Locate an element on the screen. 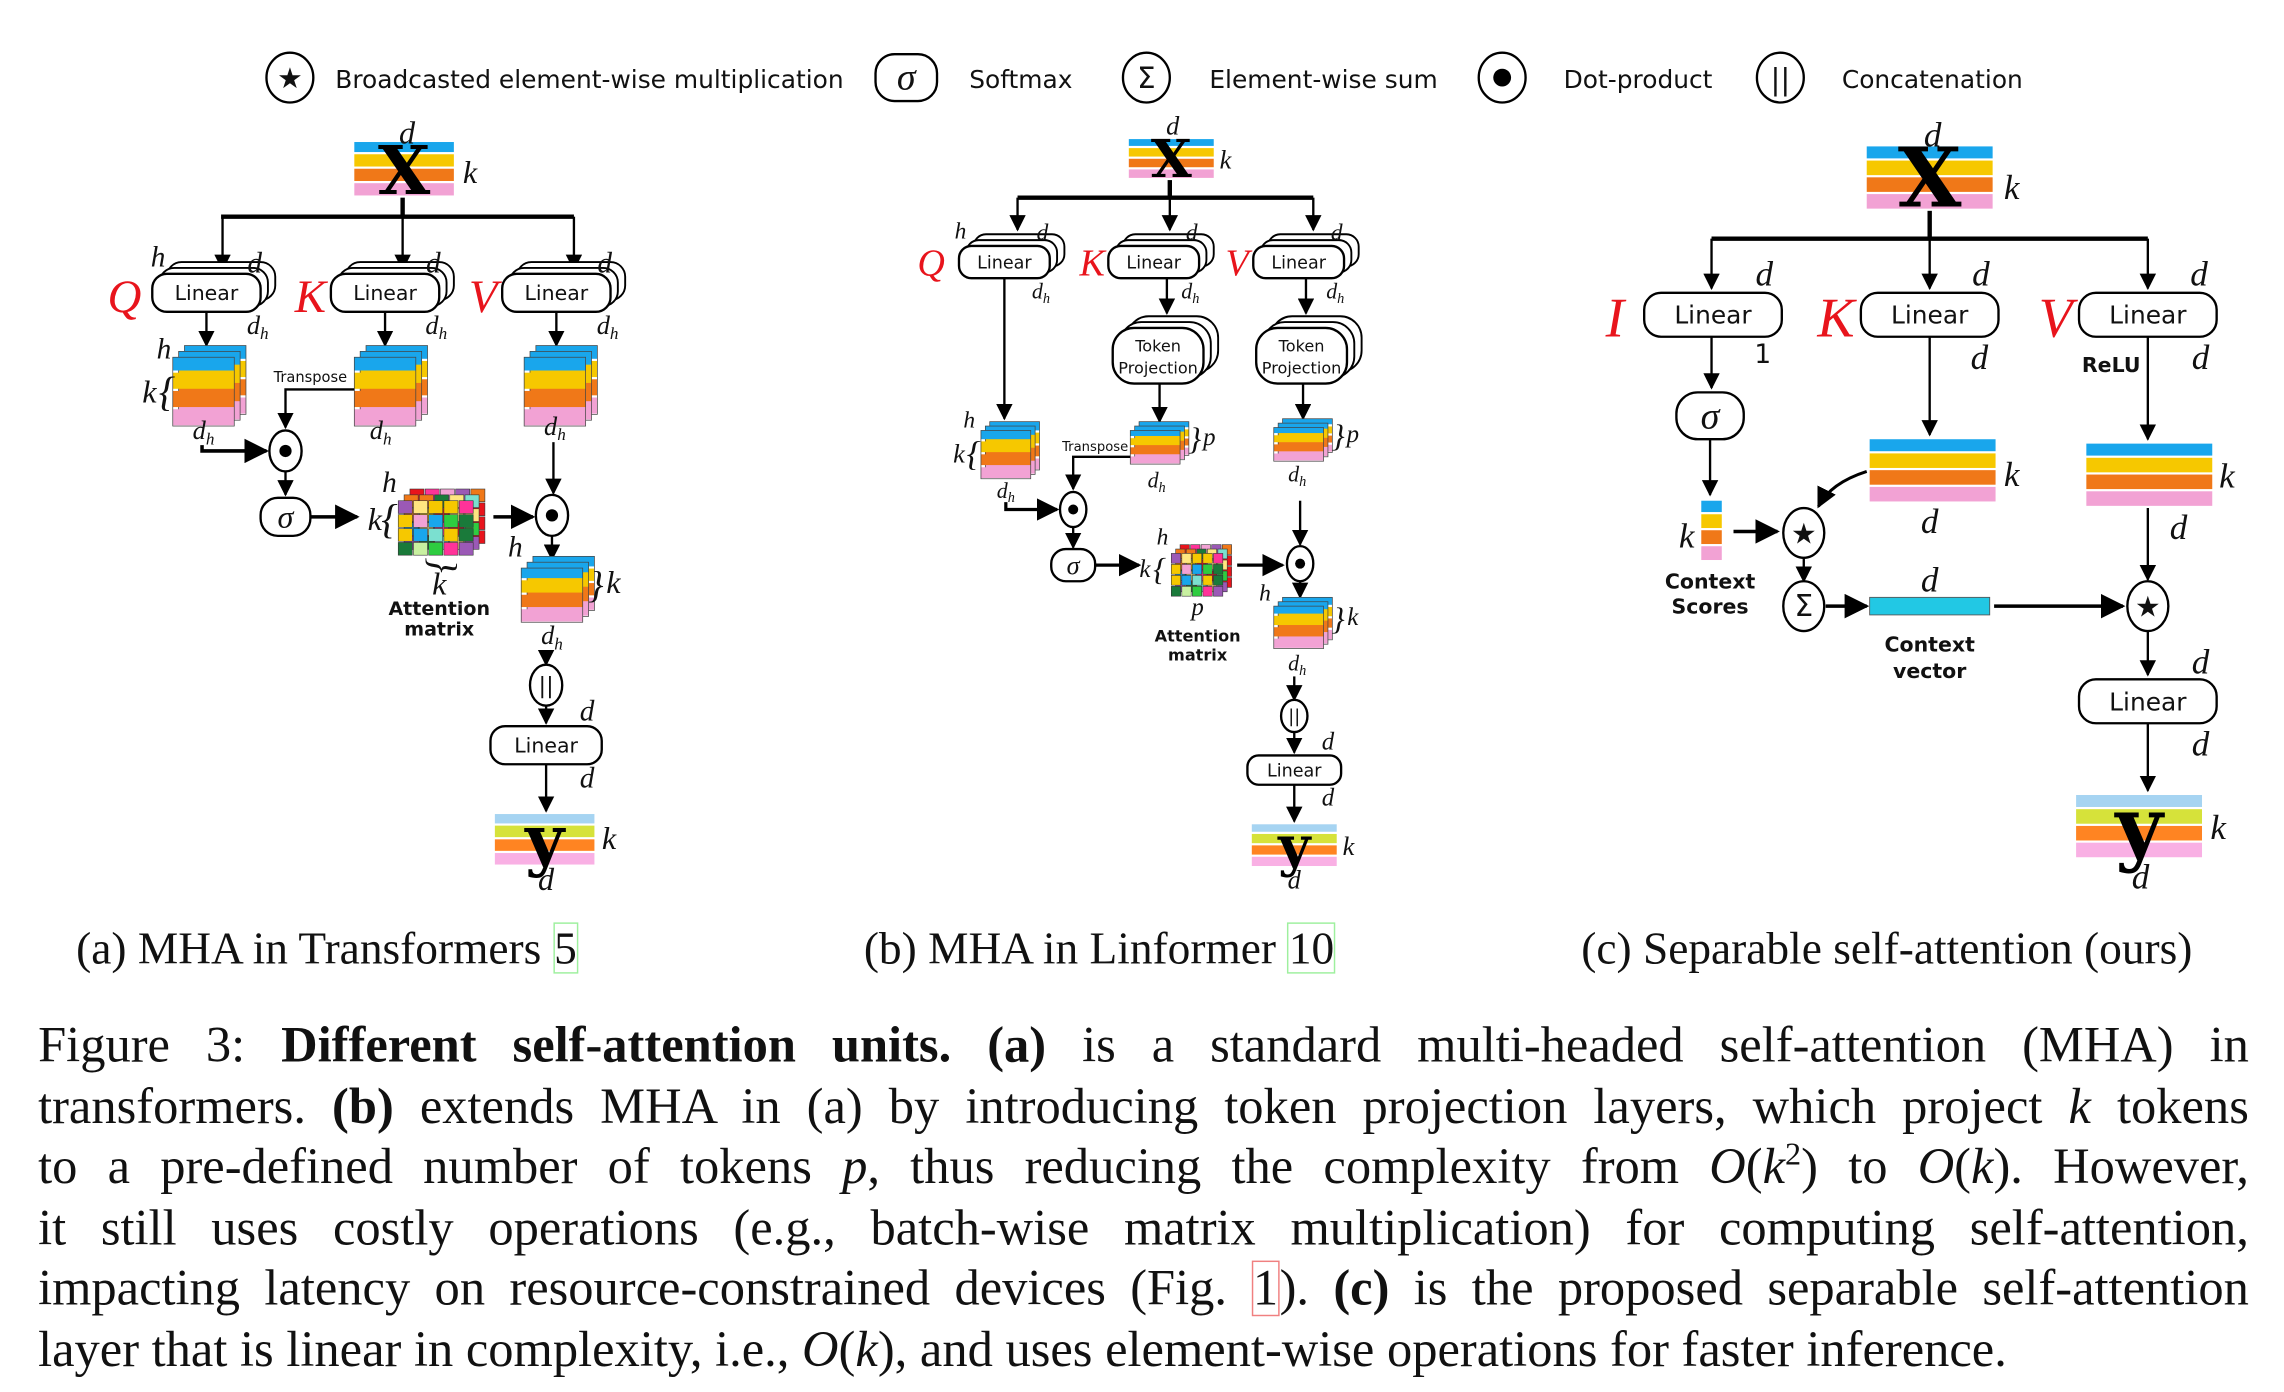 This screenshot has width=2284, height=1392. box-label: Token is located at coordinates (1157, 345).